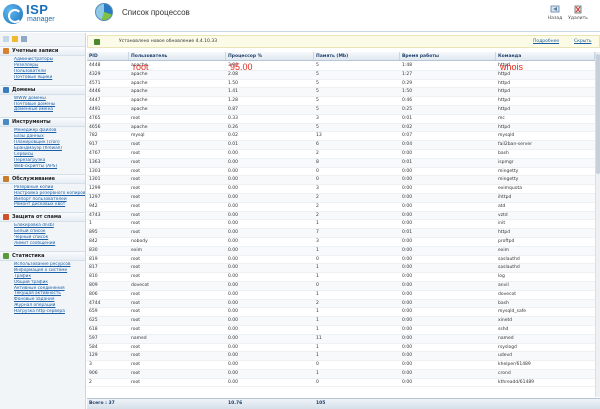  I want to click on sidebar-item: Нагрузка http-сервера, so click(49, 312).